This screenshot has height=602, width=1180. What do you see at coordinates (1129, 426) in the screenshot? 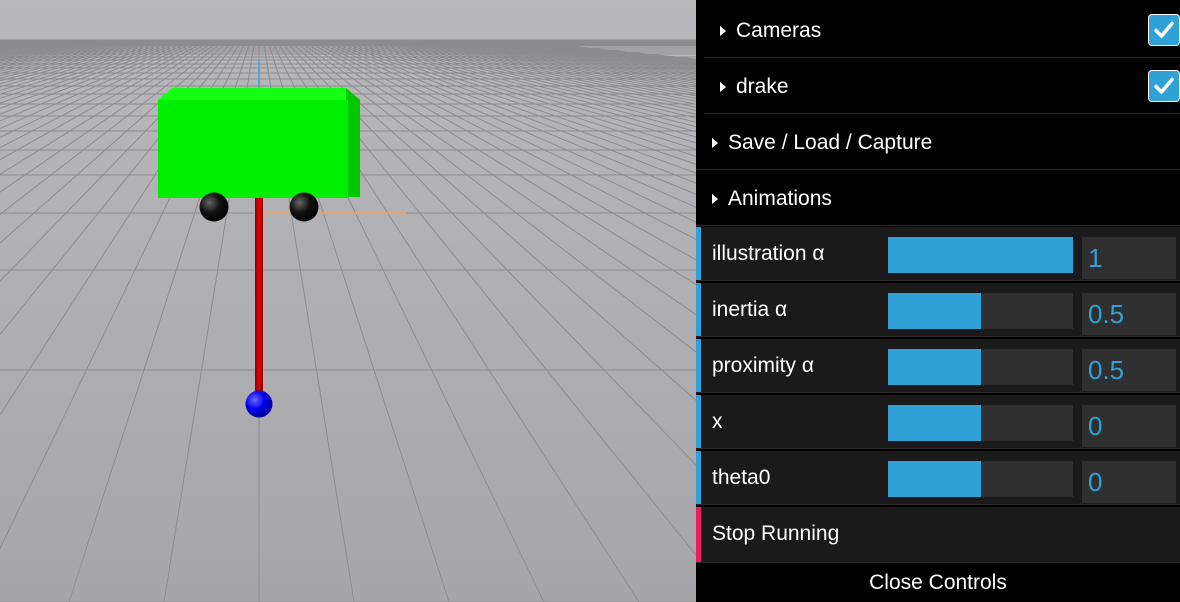
I see `x-input: 0` at bounding box center [1129, 426].